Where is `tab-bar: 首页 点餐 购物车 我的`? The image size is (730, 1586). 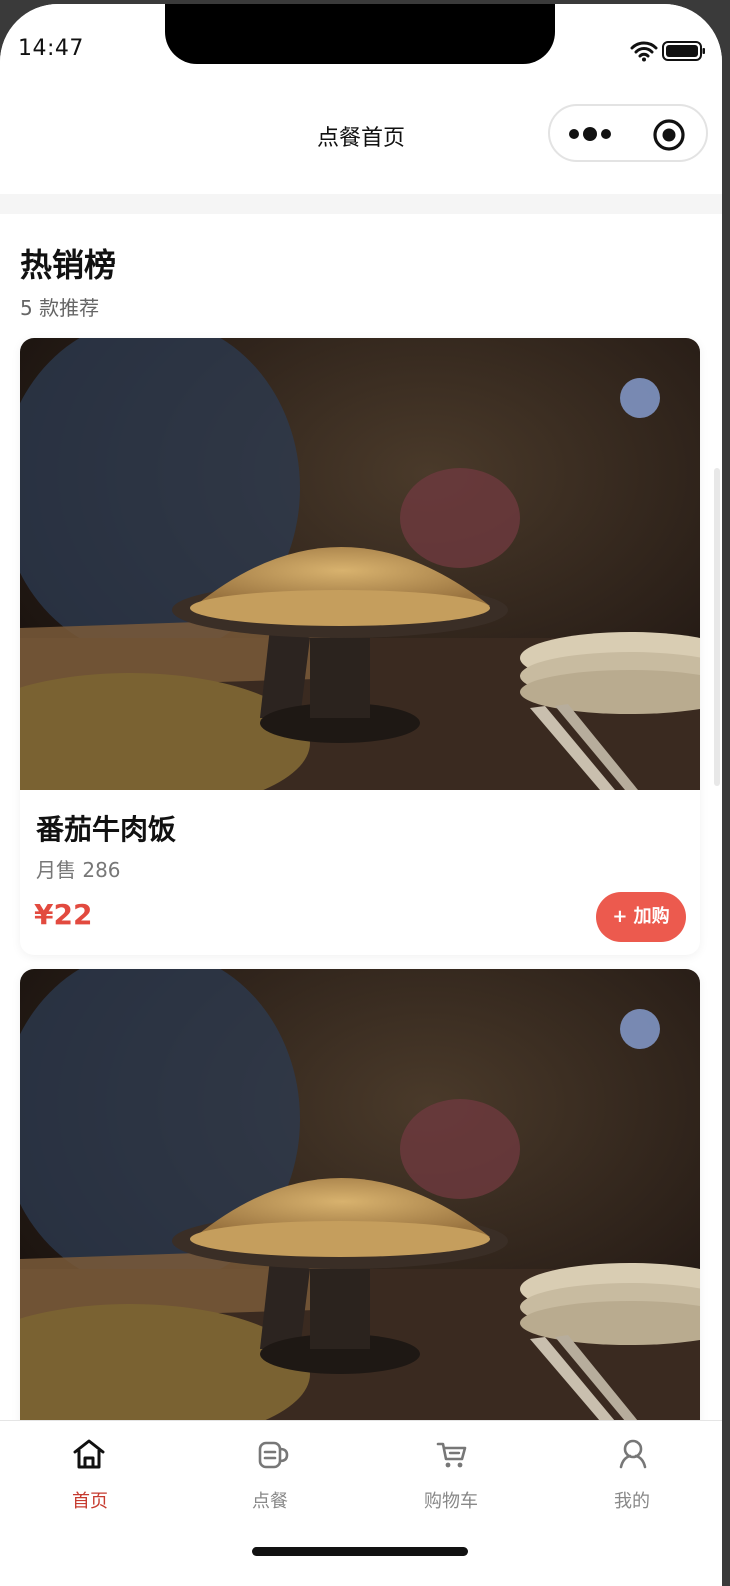
tab-bar: 首页 点餐 购物车 我的 is located at coordinates (361, 1503).